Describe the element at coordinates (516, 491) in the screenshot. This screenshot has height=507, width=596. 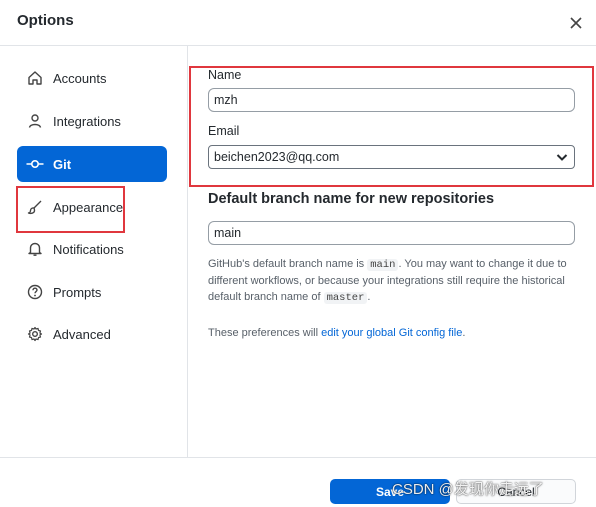
I see `cancel-button: Cancel` at that location.